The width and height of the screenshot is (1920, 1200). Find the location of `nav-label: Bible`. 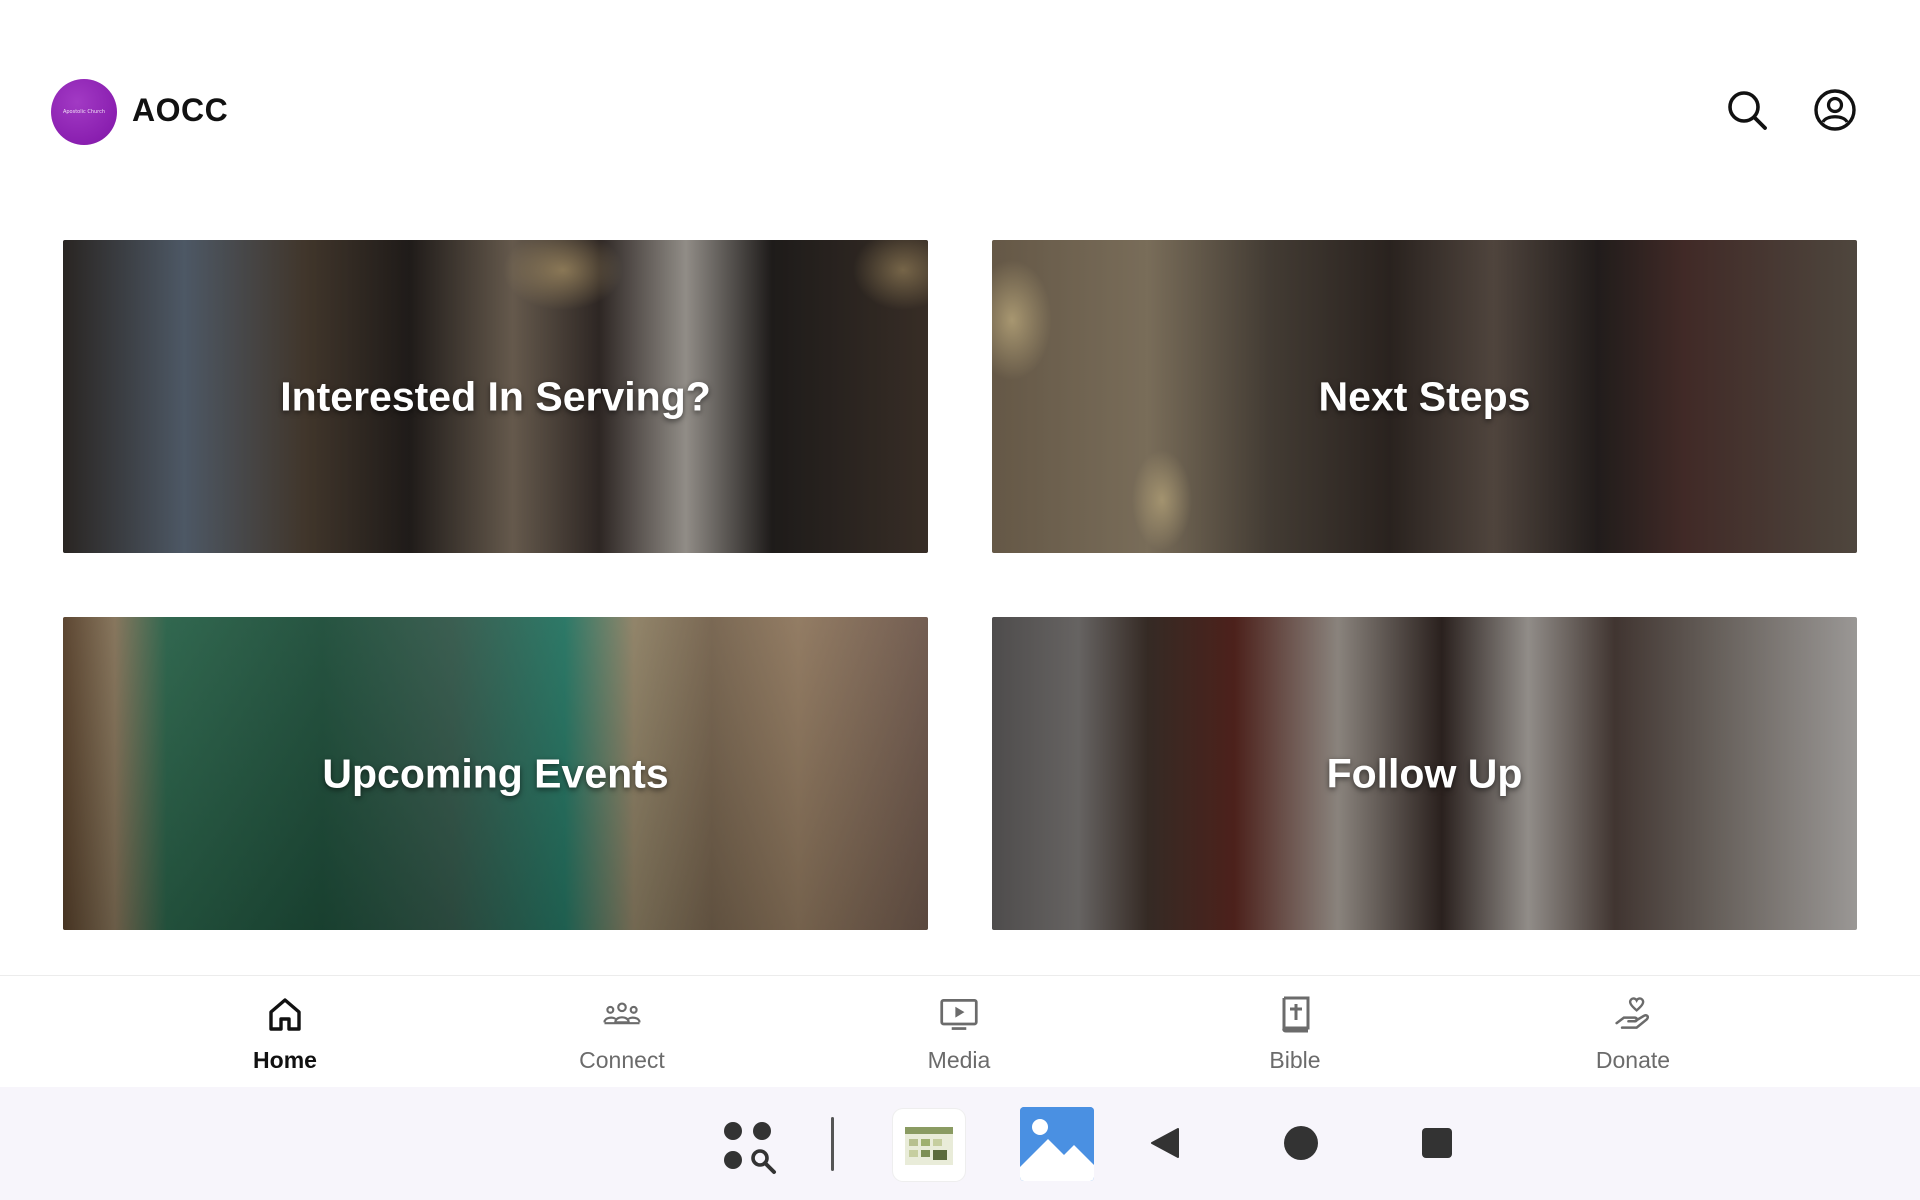

nav-label: Bible is located at coordinates (1295, 1060).